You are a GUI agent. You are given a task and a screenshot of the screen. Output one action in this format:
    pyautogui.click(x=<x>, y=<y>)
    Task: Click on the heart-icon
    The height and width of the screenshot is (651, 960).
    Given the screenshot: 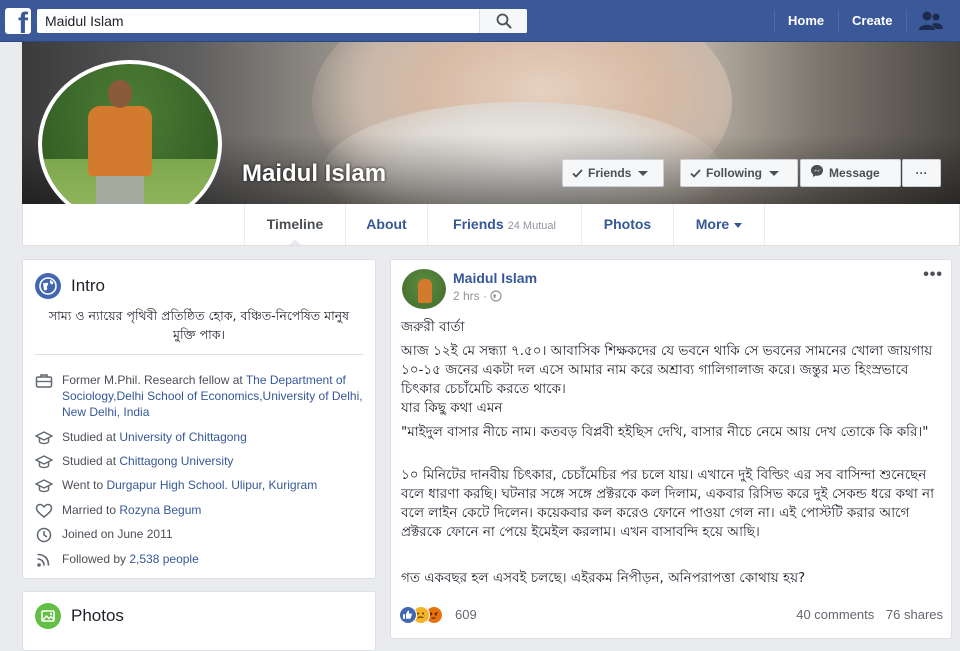 What is the action you would take?
    pyautogui.click(x=44, y=513)
    